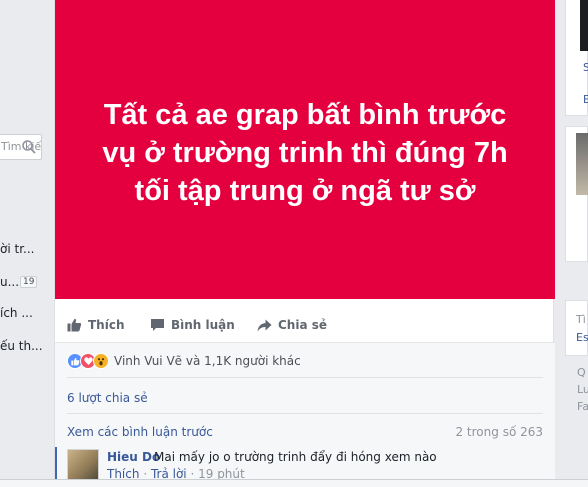 Image resolution: width=588 pixels, height=487 pixels. I want to click on left-search-box: Tìm kiế, so click(21, 147).